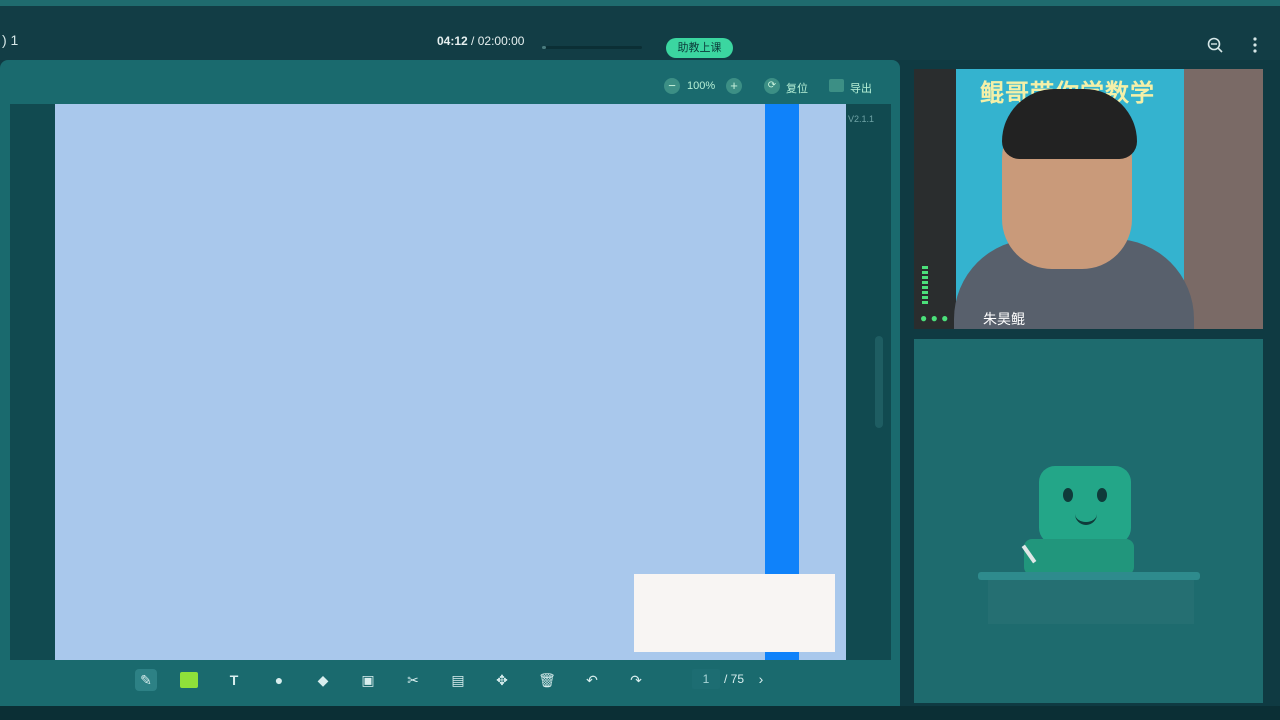 The height and width of the screenshot is (720, 1280). Describe the element at coordinates (1004, 320) in the screenshot. I see `teacher-name: 朱昊鲲` at that location.